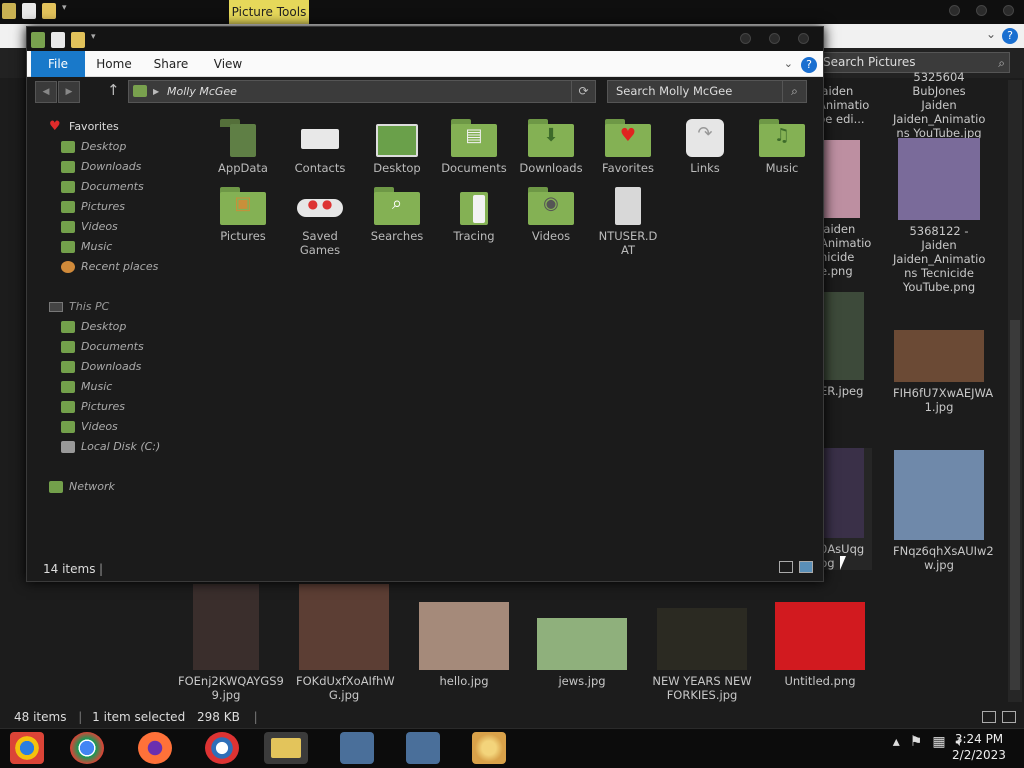 This screenshot has width=1024, height=768. Describe the element at coordinates (782, 138) in the screenshot. I see `music-folder-icon: ♫` at that location.